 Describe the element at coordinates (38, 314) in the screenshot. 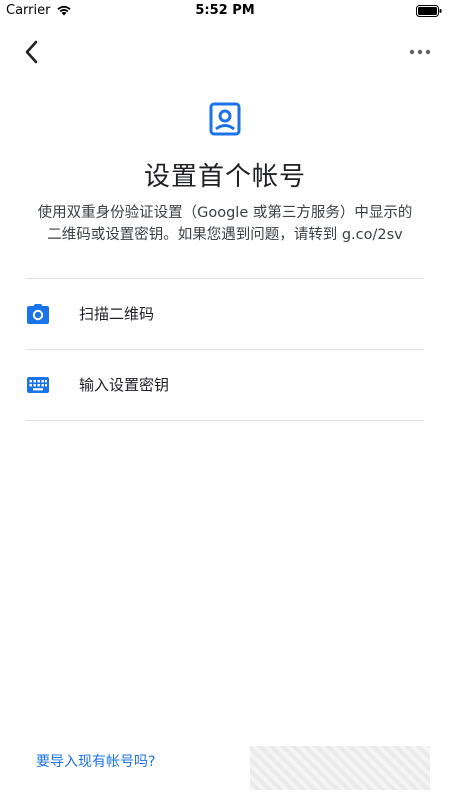

I see `camera-icon` at that location.